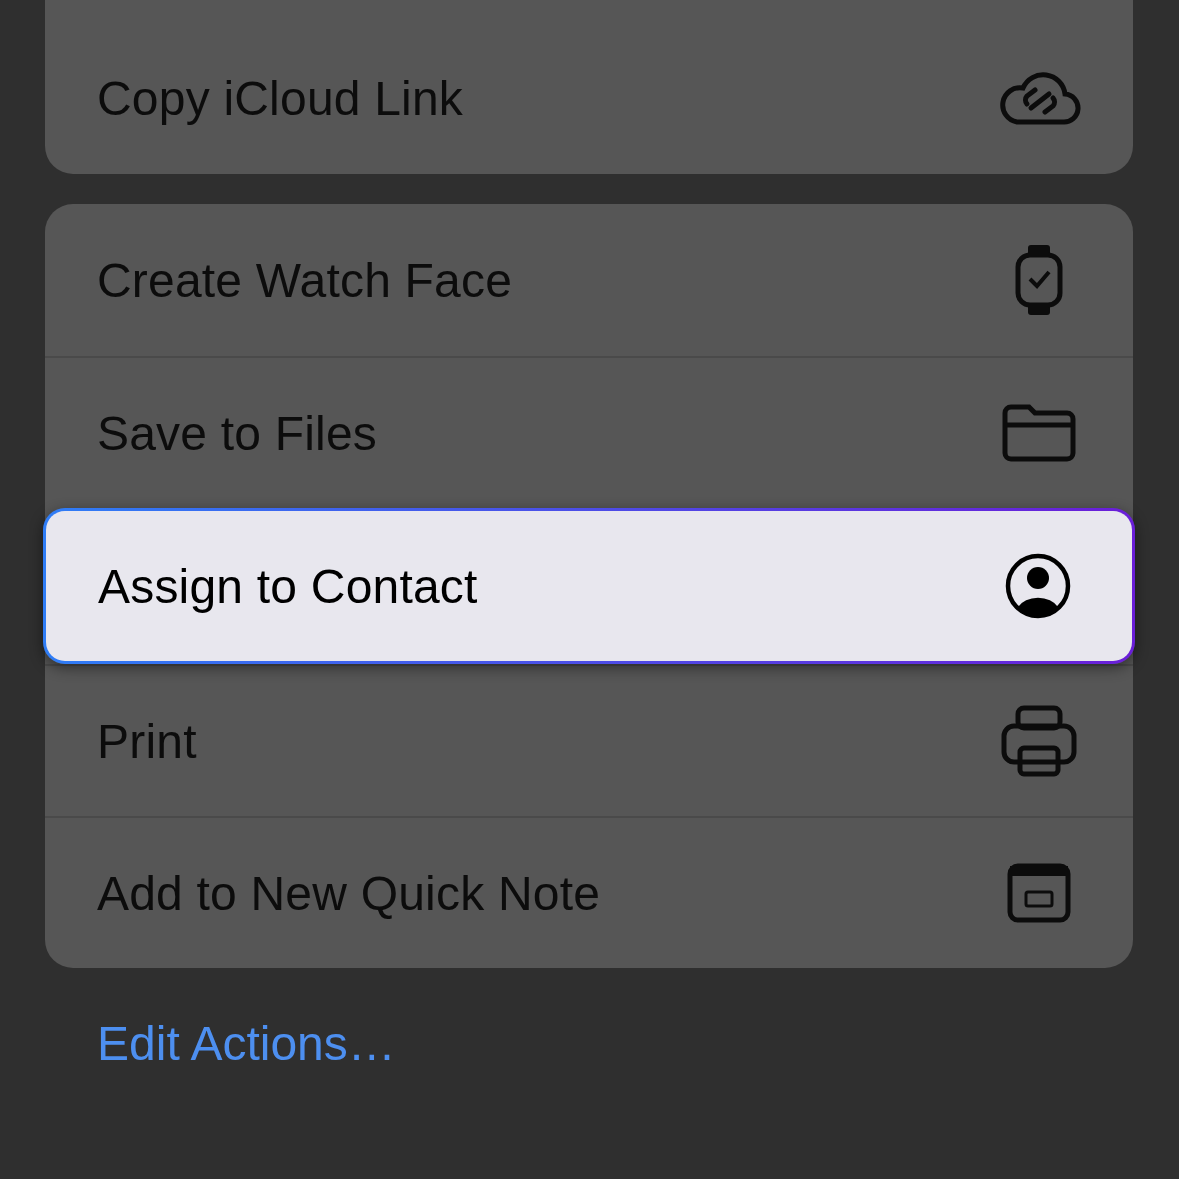 This screenshot has width=1179, height=1179. I want to click on action-label: Print, so click(147, 741).